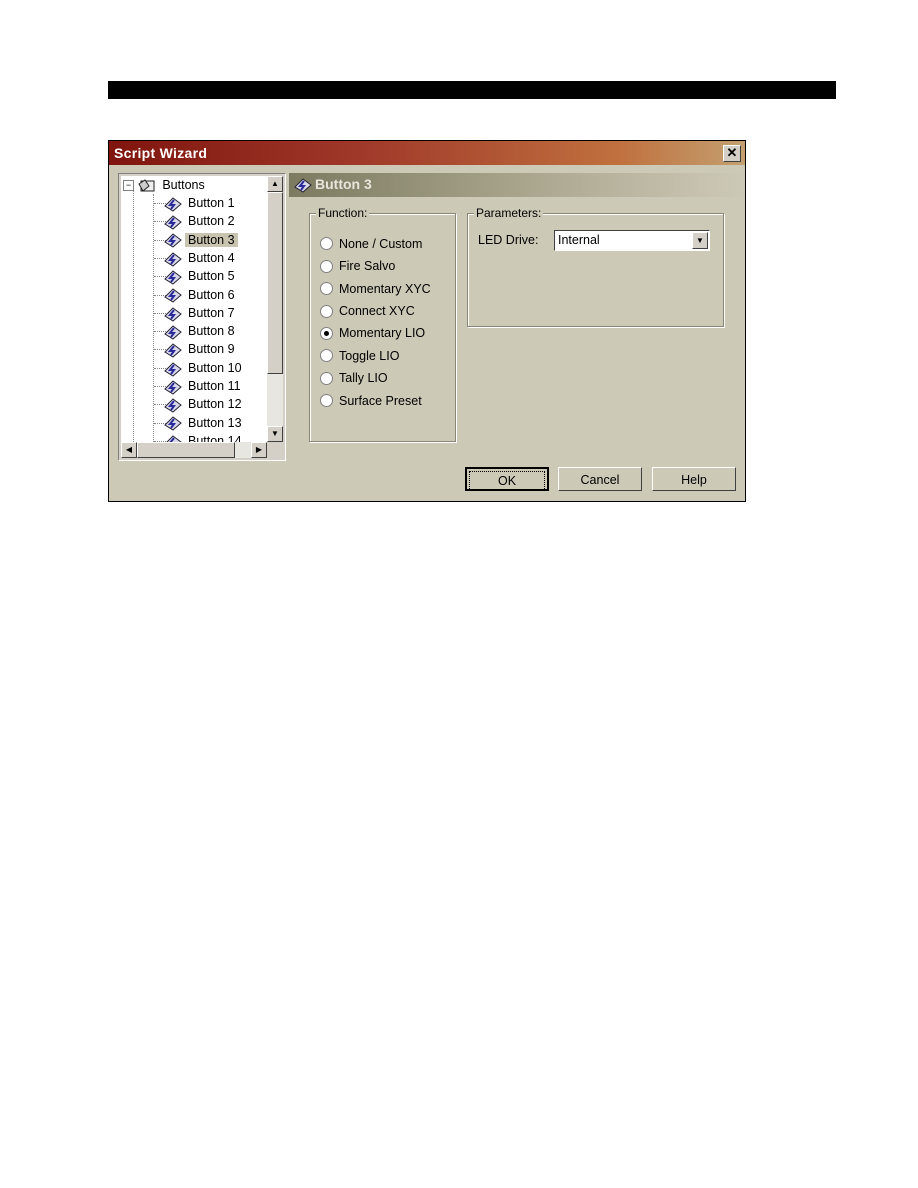 This screenshot has width=918, height=1188. Describe the element at coordinates (161, 153) in the screenshot. I see `dialog-title: Script Wizard` at that location.